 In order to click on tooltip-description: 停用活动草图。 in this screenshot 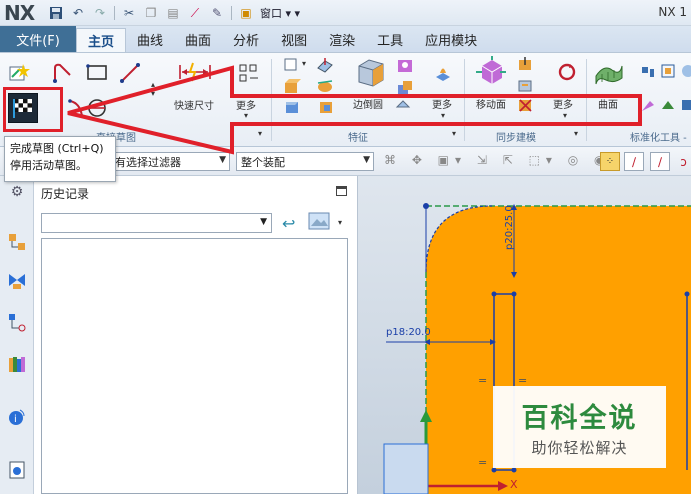, I will do `click(48, 165)`.